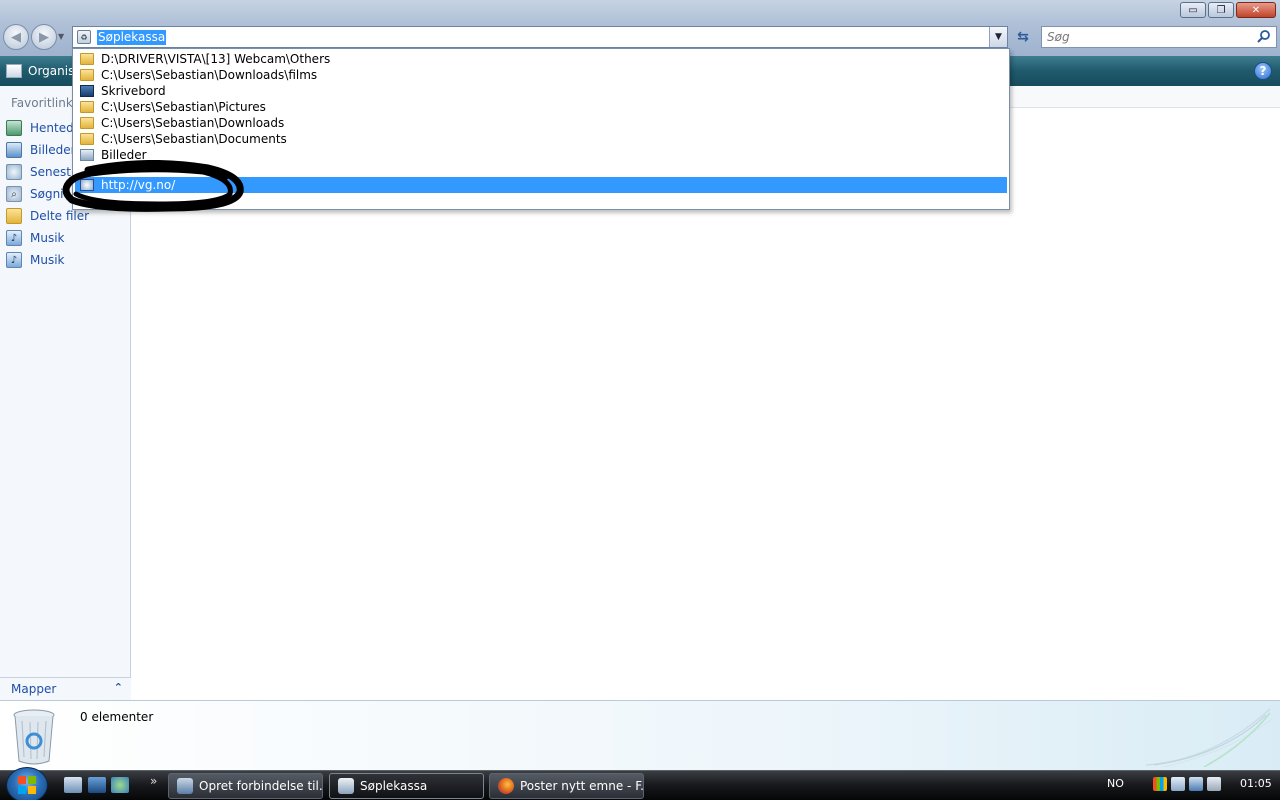 This screenshot has height=800, width=1280. I want to click on firefox-icon, so click(506, 786).